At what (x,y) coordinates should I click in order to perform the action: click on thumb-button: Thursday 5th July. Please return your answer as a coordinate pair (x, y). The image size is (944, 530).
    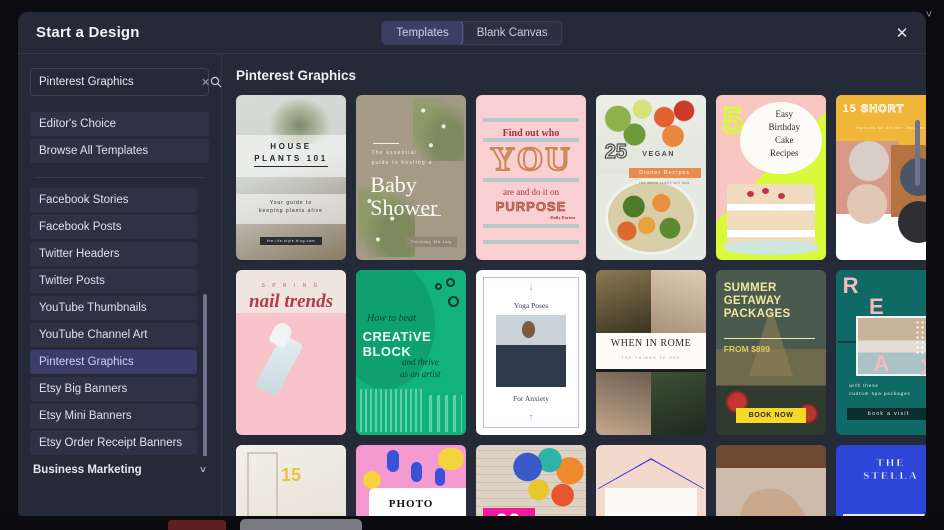
    Looking at the image, I should click on (431, 241).